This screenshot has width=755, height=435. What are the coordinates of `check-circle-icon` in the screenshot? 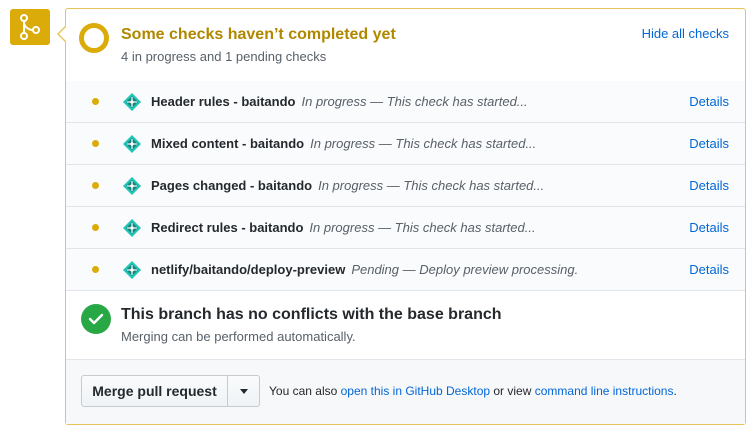 It's located at (96, 319).